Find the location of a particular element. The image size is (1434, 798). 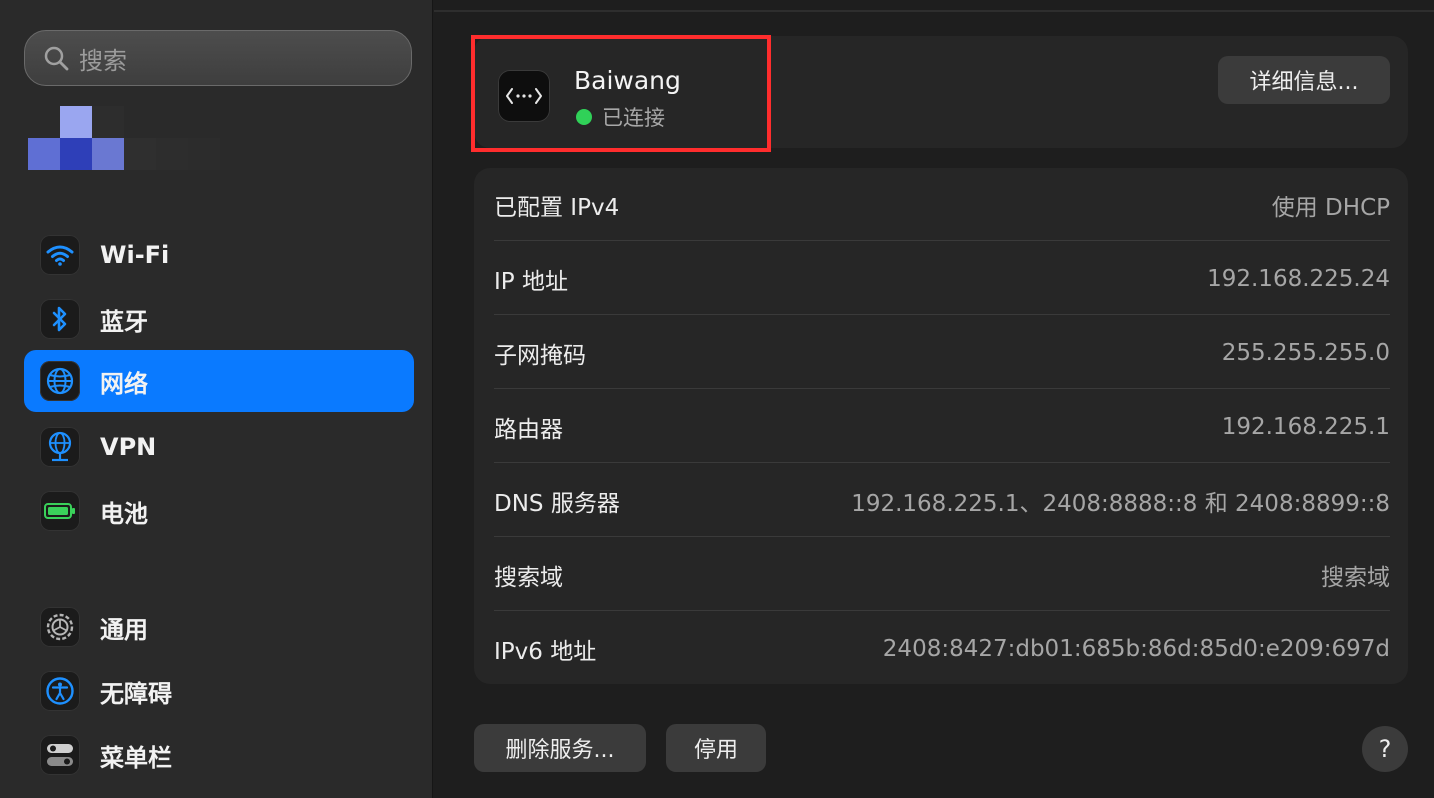

sidebar-item-label: 无障碍 is located at coordinates (136, 693).